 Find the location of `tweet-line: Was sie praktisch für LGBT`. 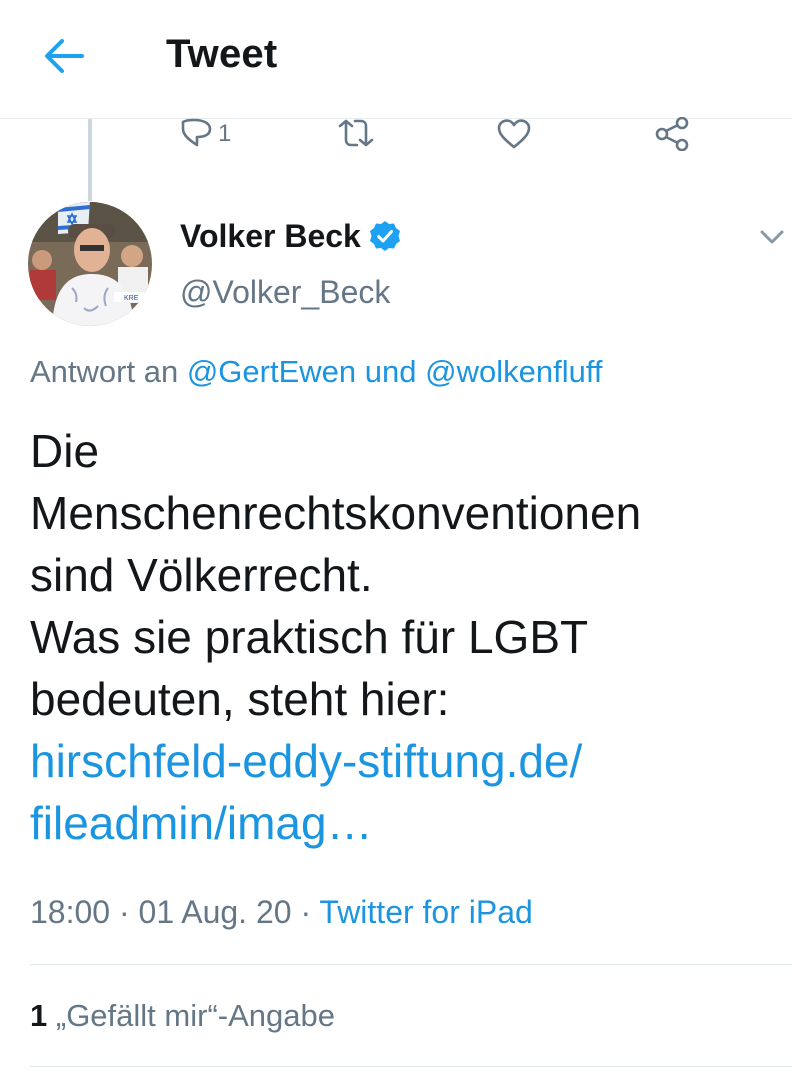

tweet-line: Was sie praktisch für LGBT is located at coordinates (309, 637).